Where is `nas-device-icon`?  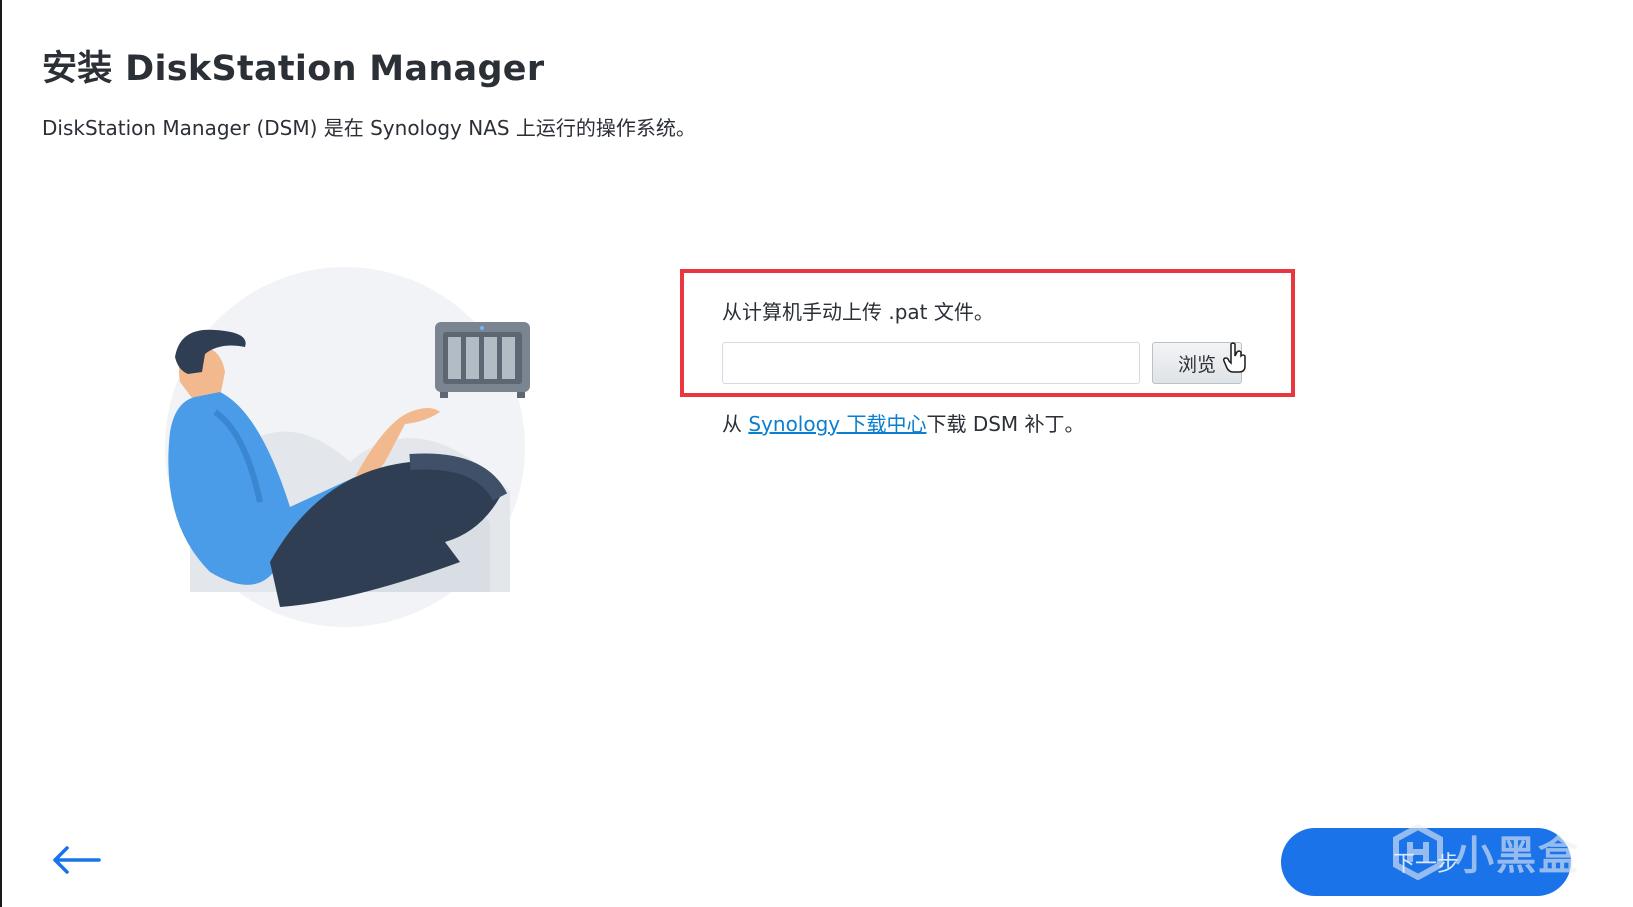 nas-device-icon is located at coordinates (482, 360).